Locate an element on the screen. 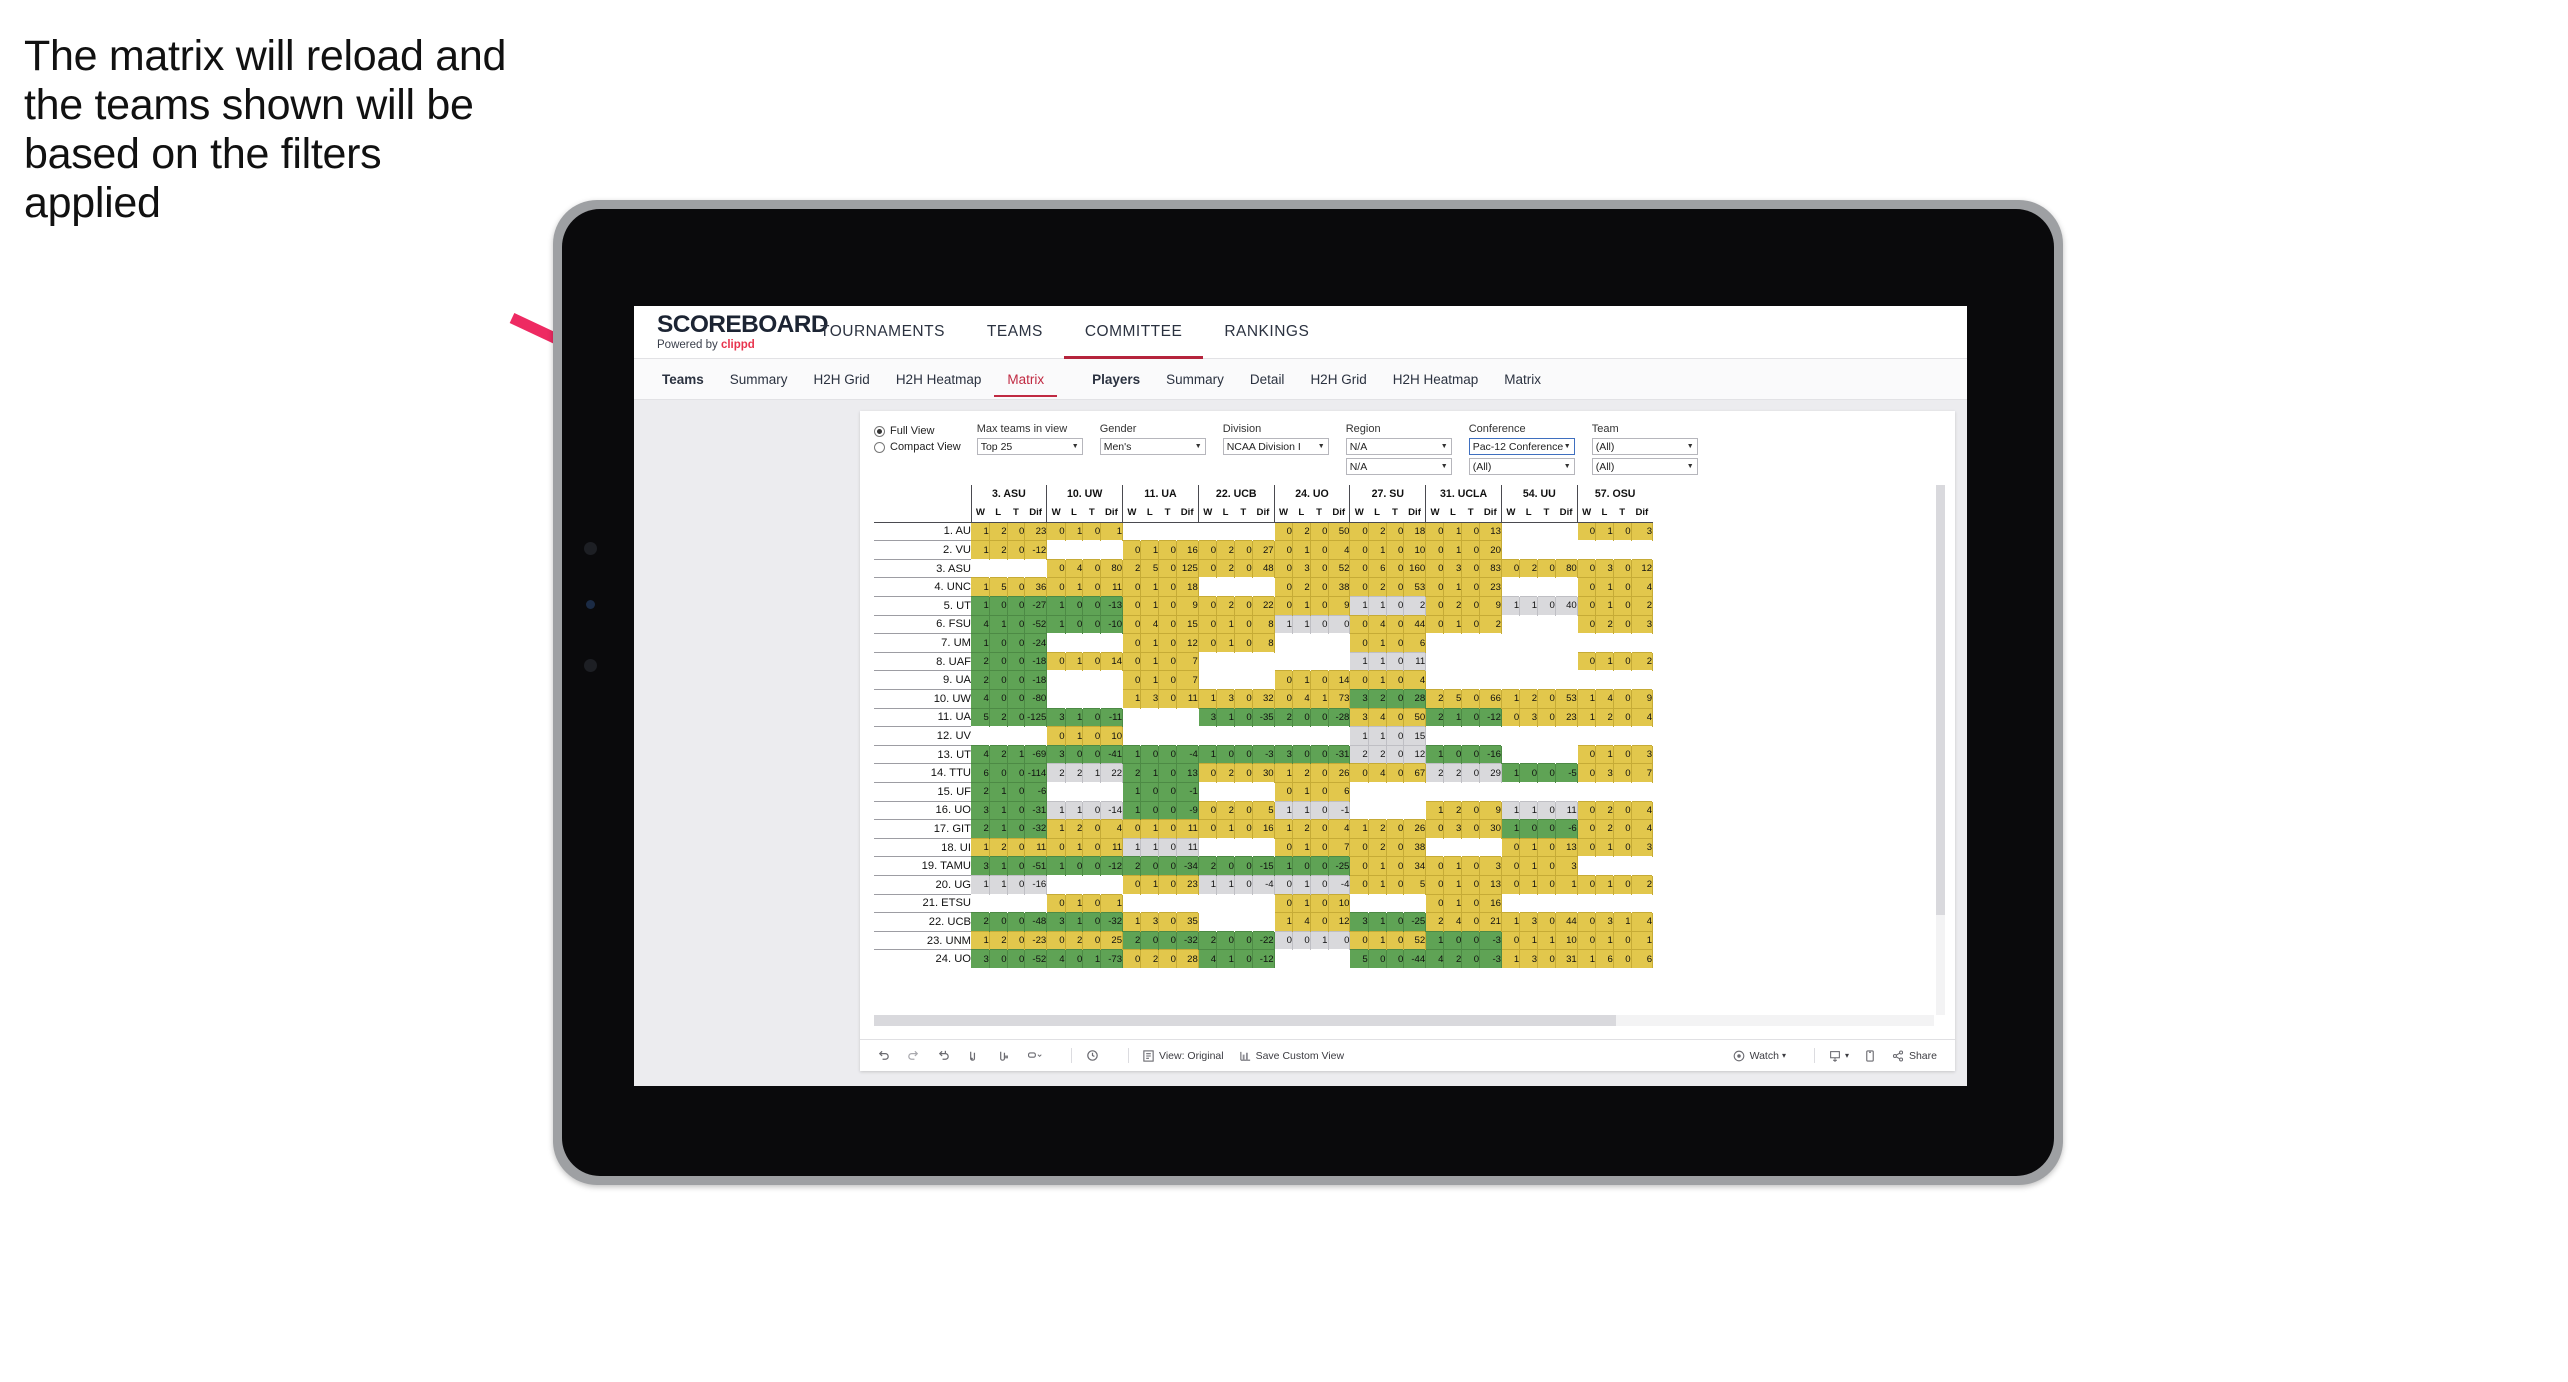 The image size is (2568, 1382). matrix-cell: -80 is located at coordinates (1036, 699).